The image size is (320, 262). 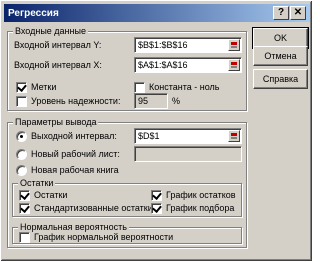 I want to click on output-range-label: Выходной интервал:, so click(x=74, y=136).